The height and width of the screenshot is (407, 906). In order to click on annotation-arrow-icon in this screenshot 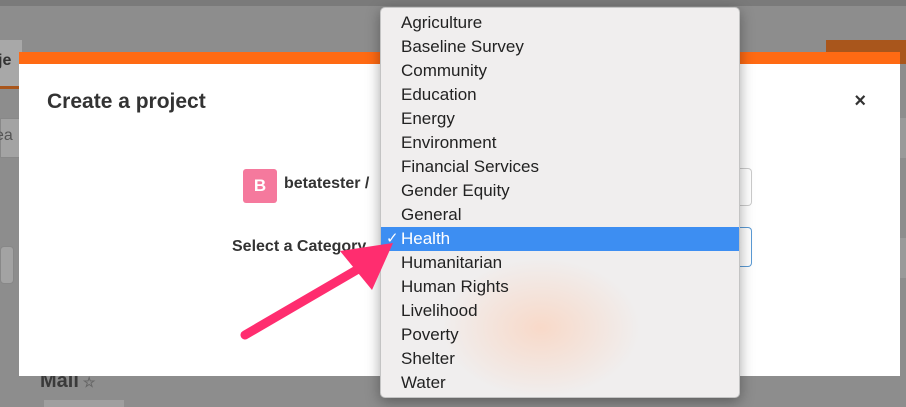, I will do `click(316, 291)`.